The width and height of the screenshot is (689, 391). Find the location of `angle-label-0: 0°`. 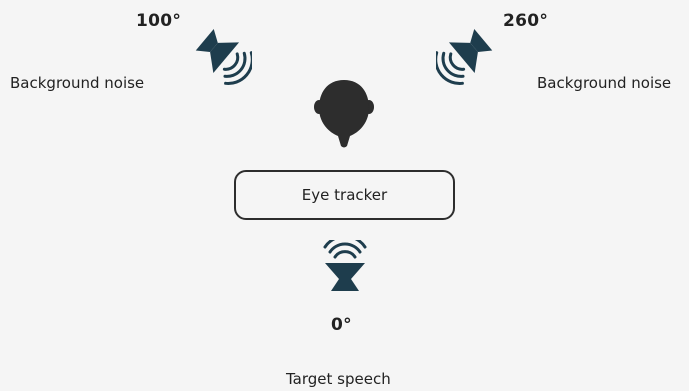

angle-label-0: 0° is located at coordinates (341, 325).